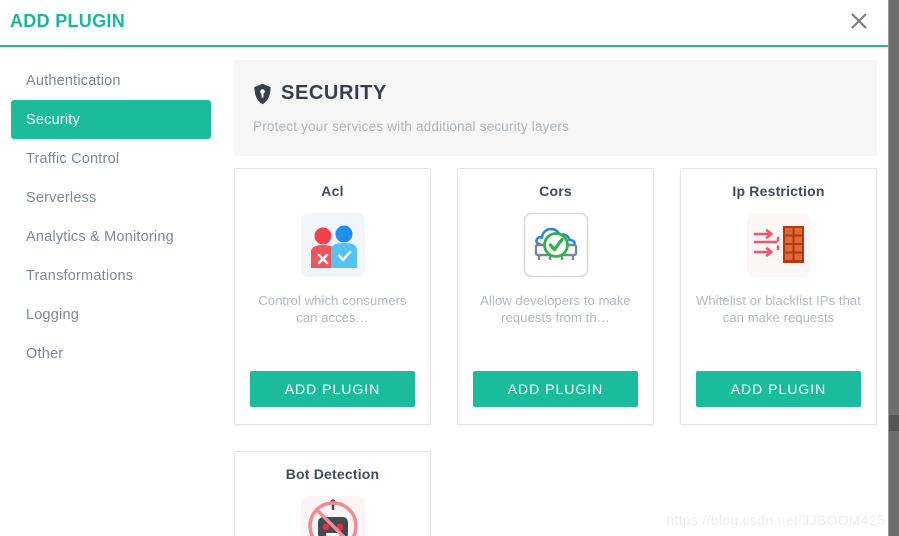 This screenshot has width=899, height=536. Describe the element at coordinates (859, 21) in the screenshot. I see `close-icon` at that location.